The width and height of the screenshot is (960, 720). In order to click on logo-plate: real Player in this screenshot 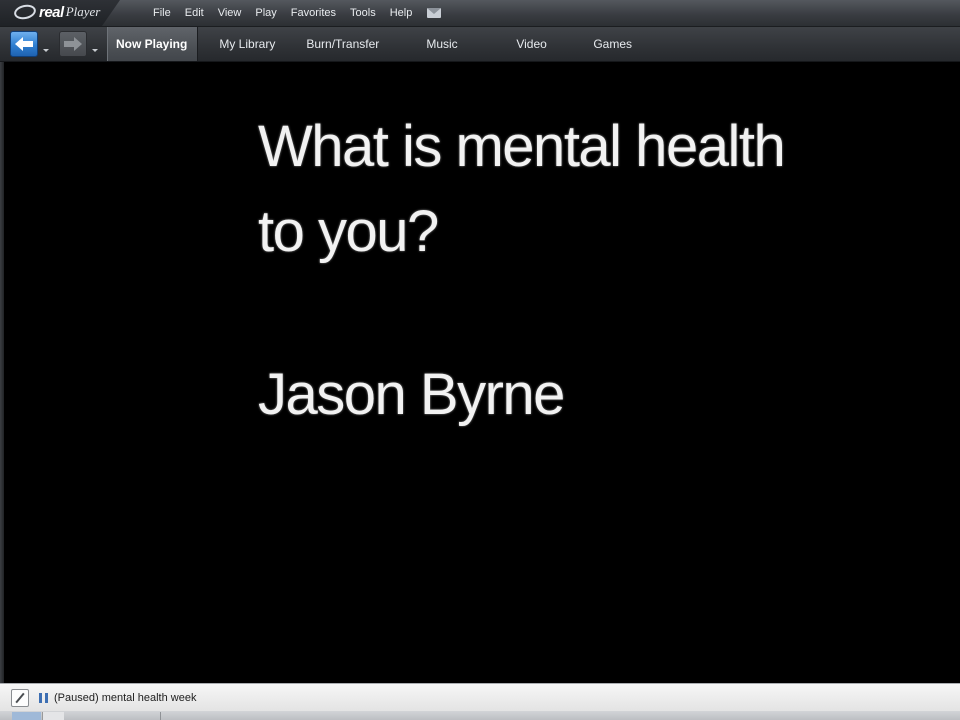, I will do `click(60, 13)`.